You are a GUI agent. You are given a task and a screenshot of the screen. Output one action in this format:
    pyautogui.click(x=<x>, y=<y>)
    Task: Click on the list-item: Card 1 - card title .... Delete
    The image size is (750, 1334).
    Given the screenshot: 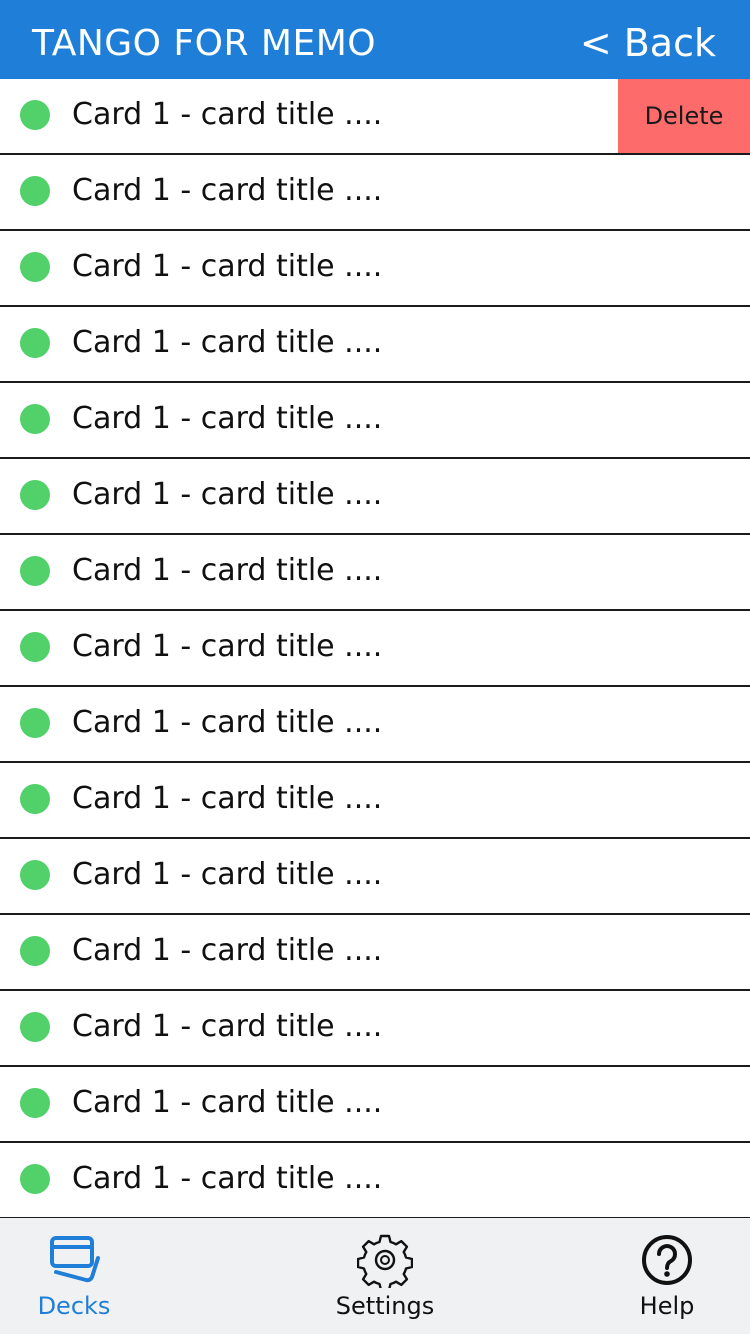 What is the action you would take?
    pyautogui.click(x=375, y=117)
    